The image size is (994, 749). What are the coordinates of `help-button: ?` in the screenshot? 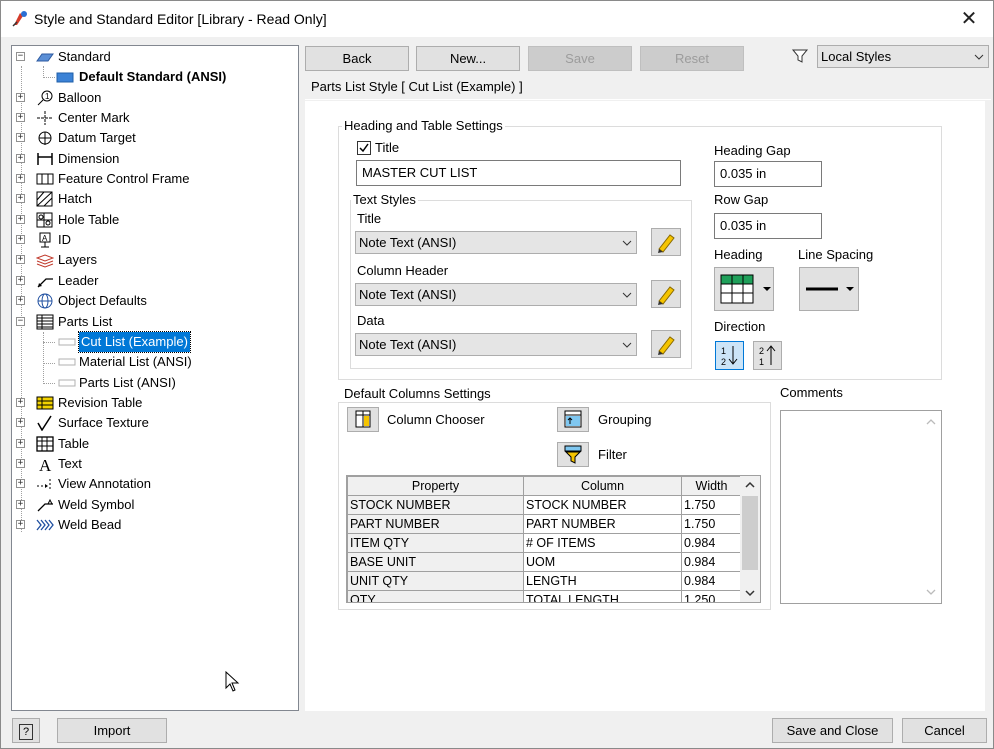 It's located at (26, 730).